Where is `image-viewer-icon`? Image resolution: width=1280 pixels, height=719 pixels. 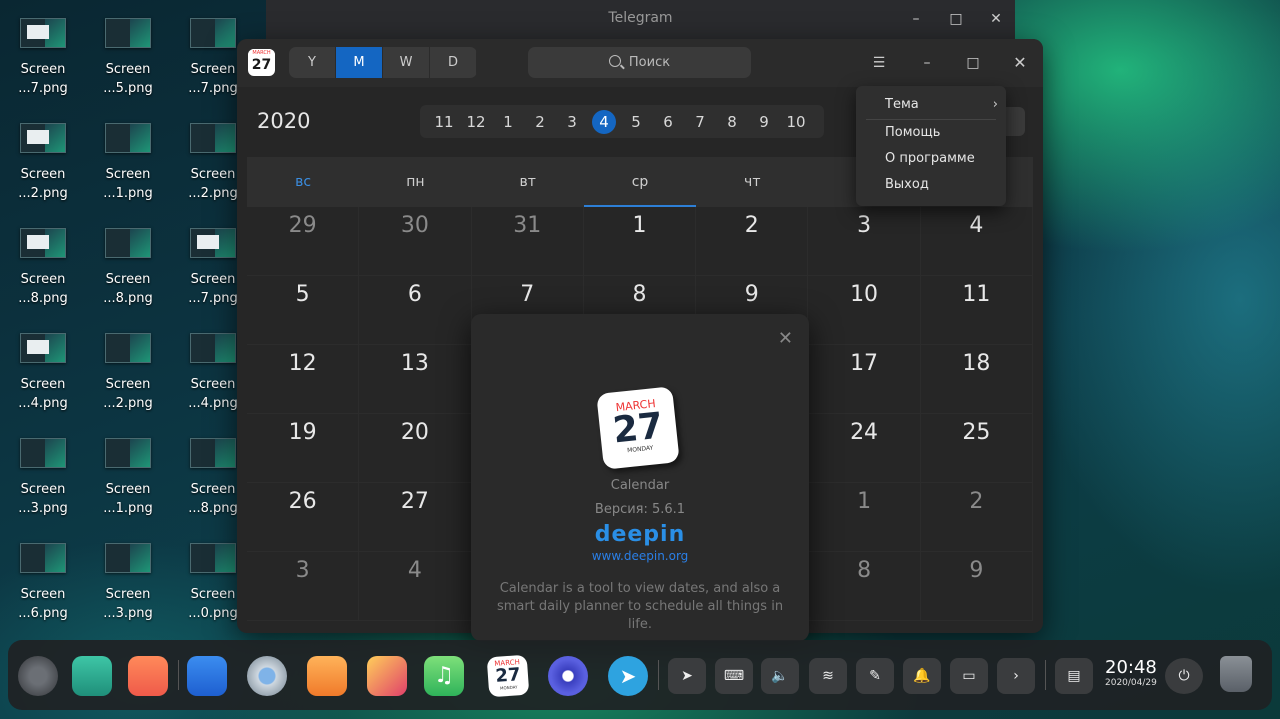 image-viewer-icon is located at coordinates (387, 676).